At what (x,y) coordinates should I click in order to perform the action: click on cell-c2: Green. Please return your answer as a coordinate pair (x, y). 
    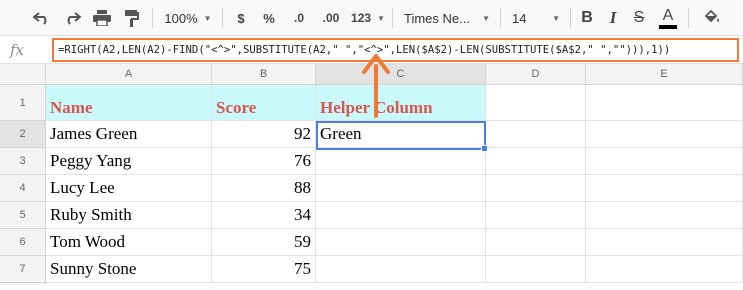
    Looking at the image, I should click on (401, 134).